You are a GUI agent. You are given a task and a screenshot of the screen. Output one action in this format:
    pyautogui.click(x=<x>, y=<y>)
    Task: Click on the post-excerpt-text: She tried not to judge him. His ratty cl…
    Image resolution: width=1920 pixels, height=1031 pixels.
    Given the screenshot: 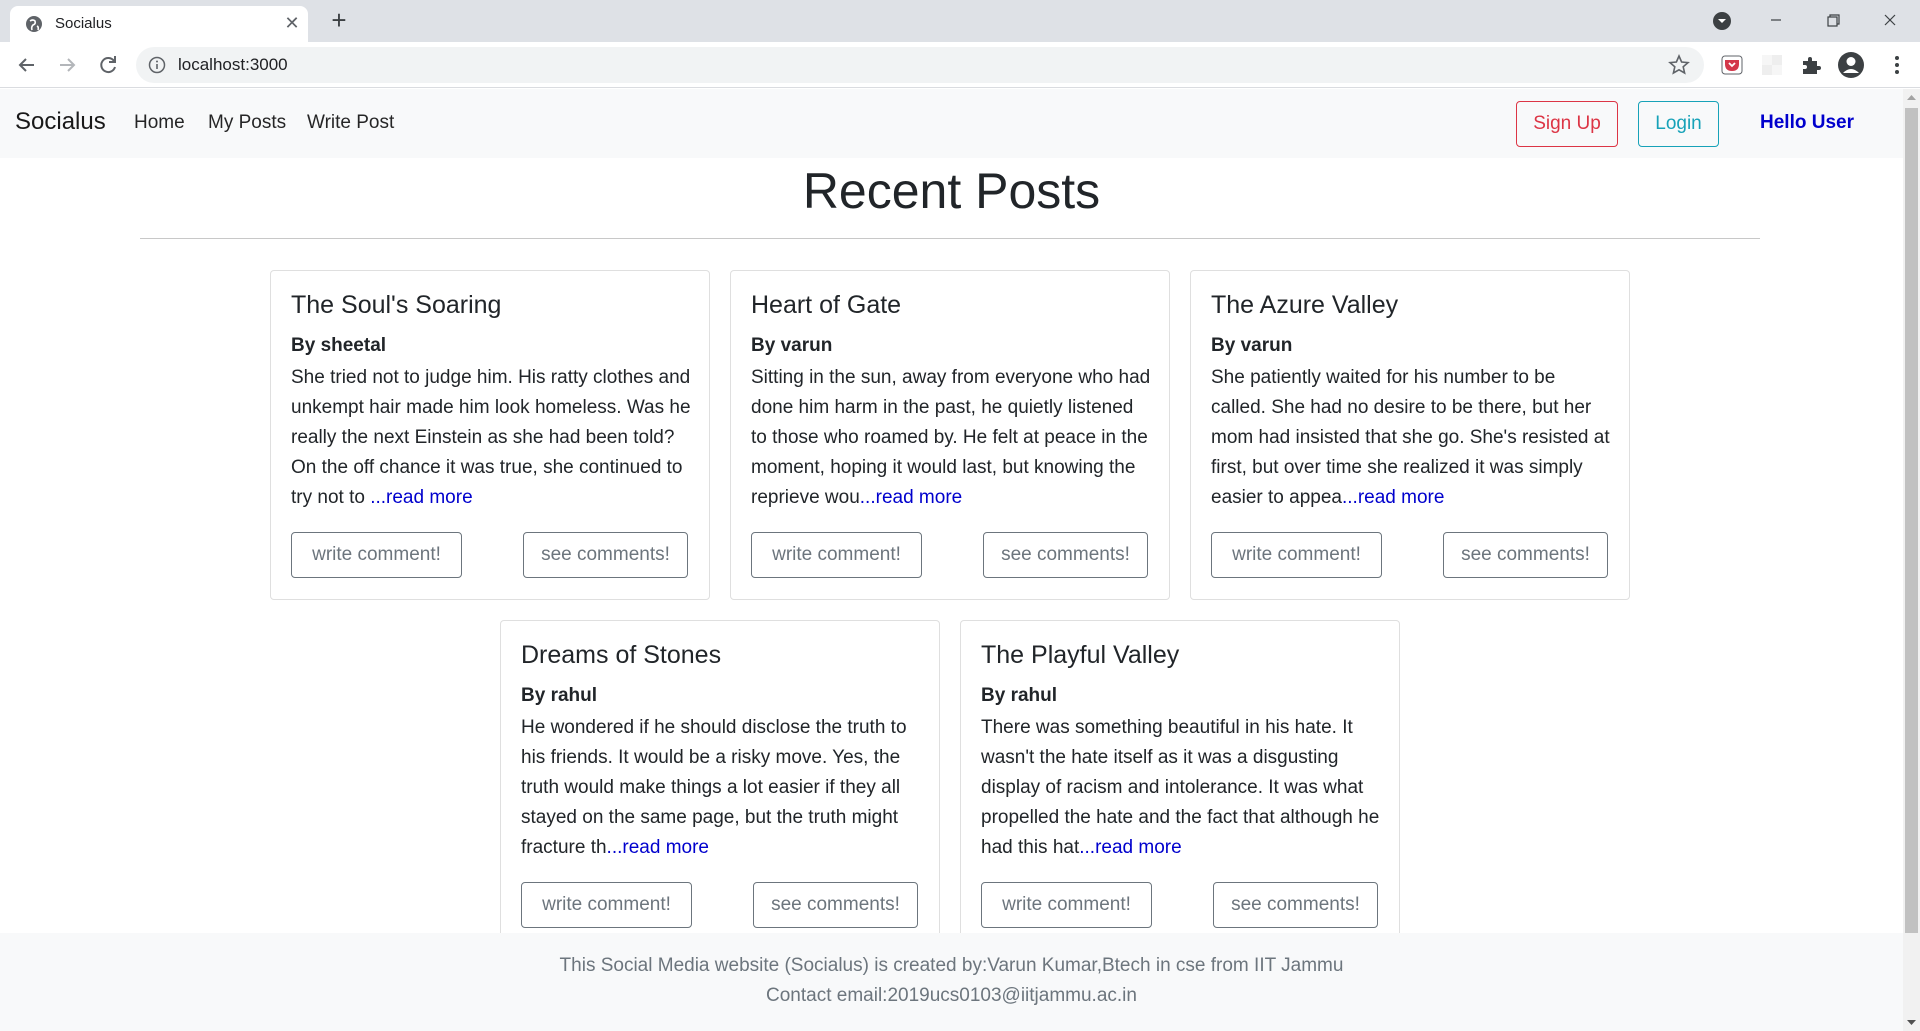 What is the action you would take?
    pyautogui.click(x=491, y=437)
    